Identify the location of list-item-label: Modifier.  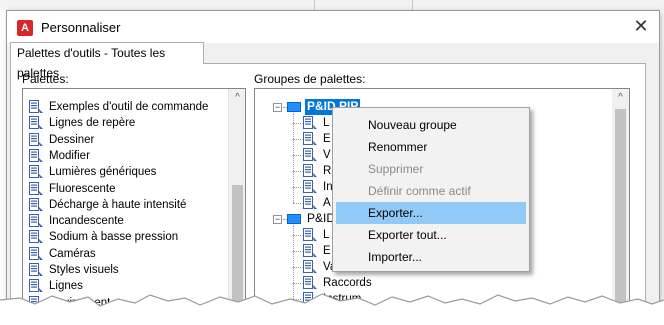
(69, 155).